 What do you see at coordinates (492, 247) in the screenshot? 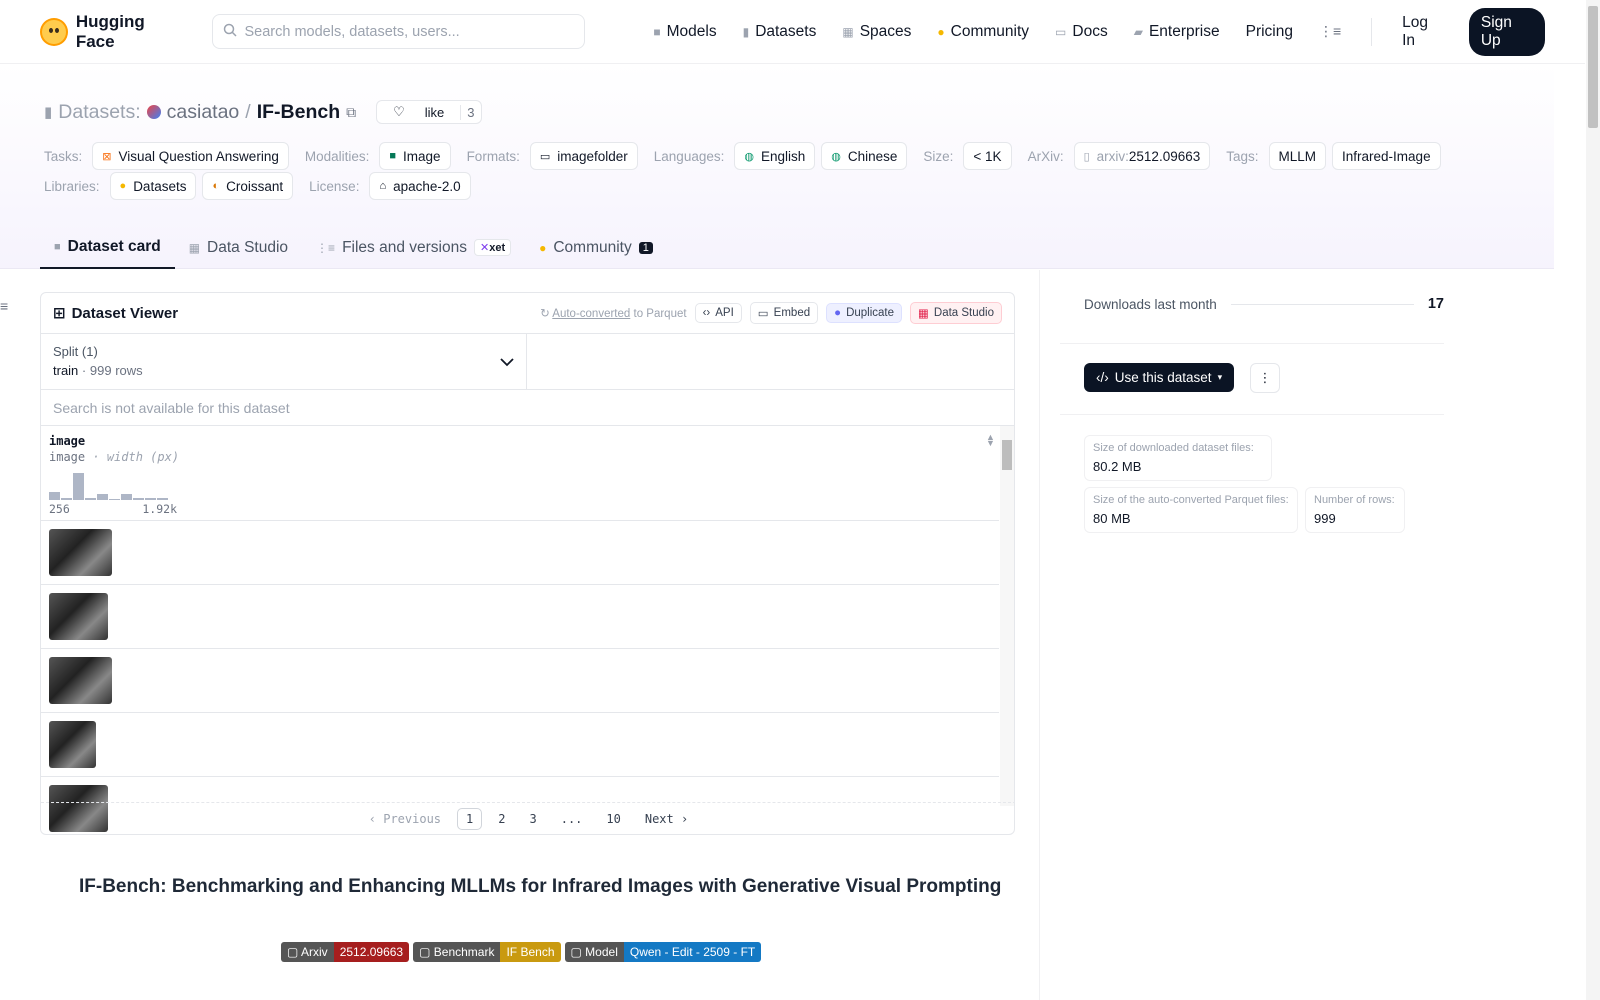
I see `xet-badge: ✕xet` at bounding box center [492, 247].